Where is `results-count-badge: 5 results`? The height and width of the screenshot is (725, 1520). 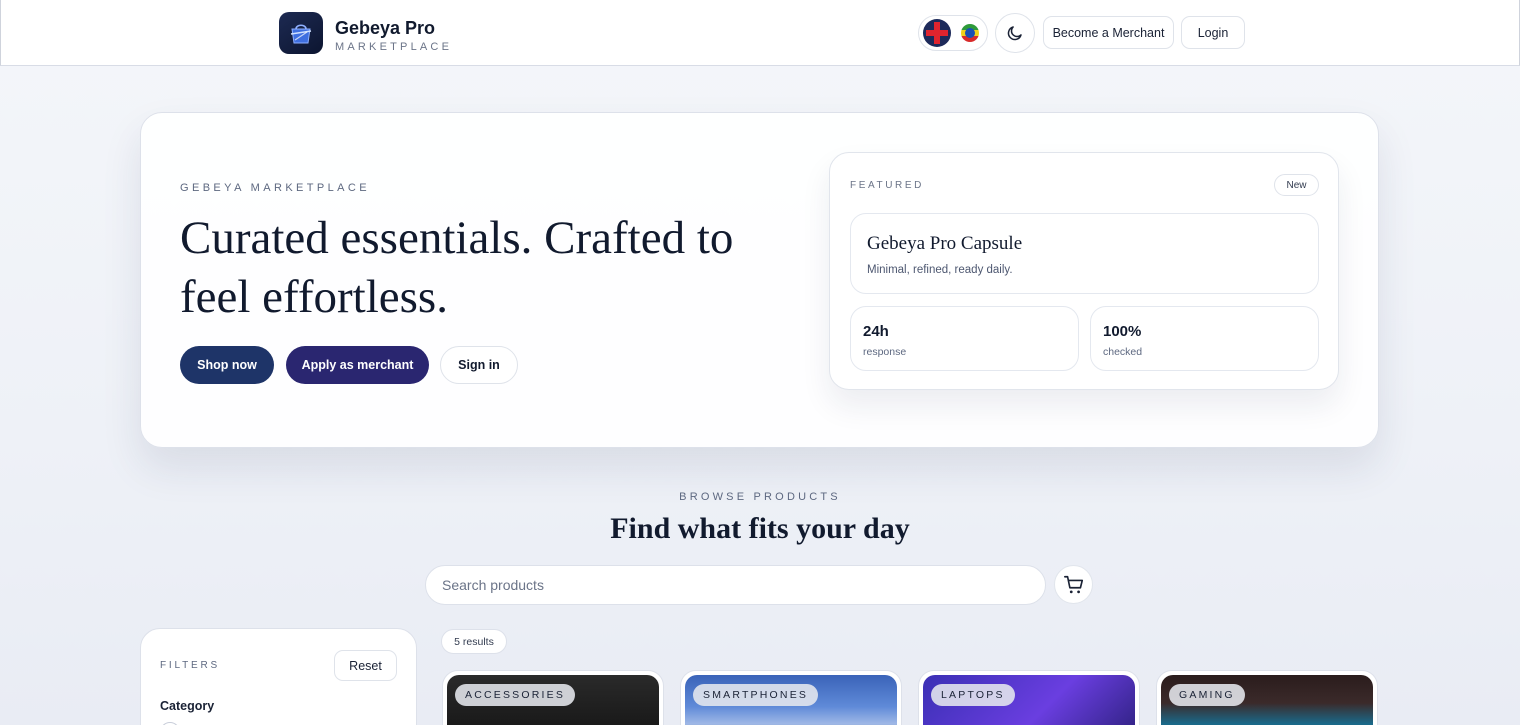 results-count-badge: 5 results is located at coordinates (474, 641).